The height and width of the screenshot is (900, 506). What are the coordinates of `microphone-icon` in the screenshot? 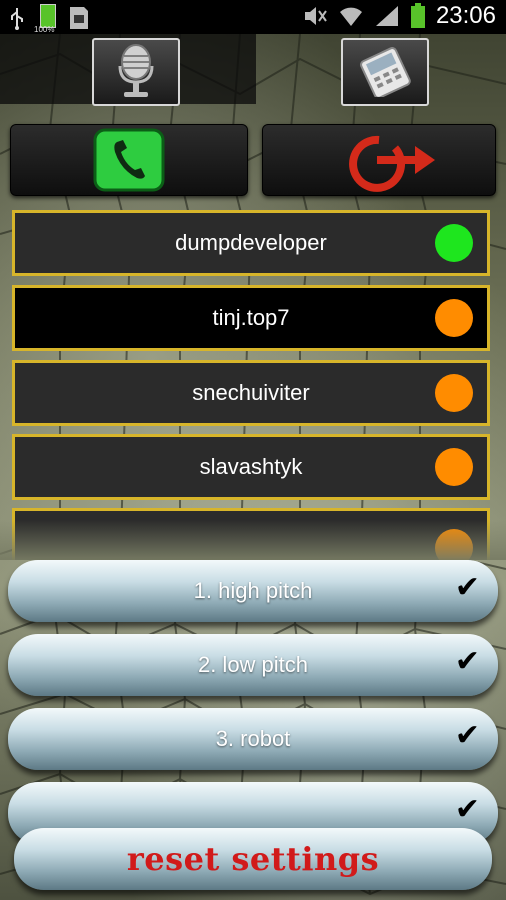 It's located at (136, 70).